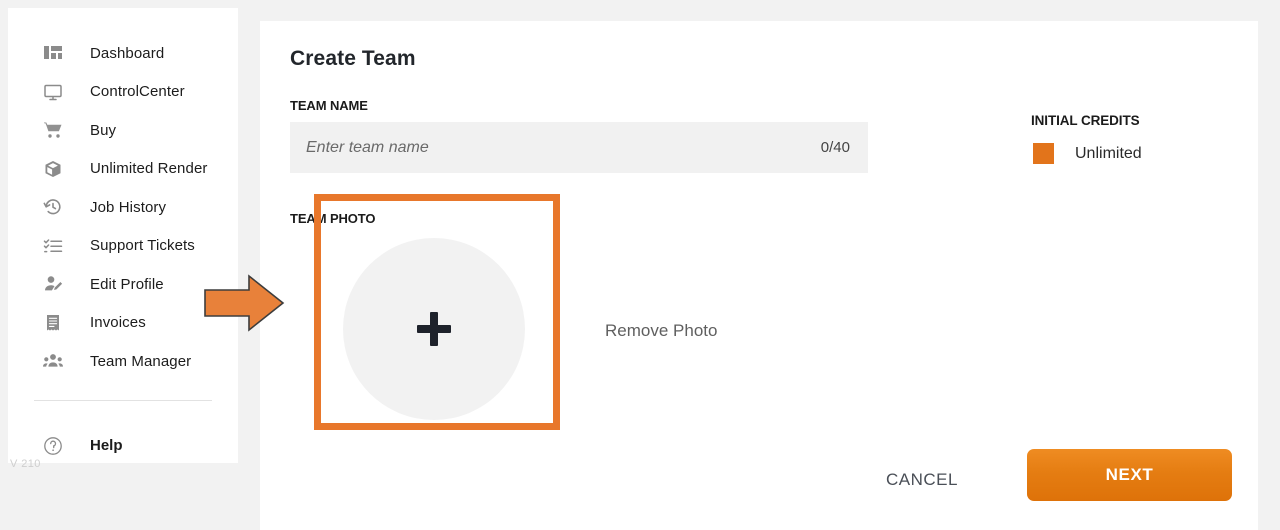 The height and width of the screenshot is (530, 1280). I want to click on character-counter: 0/40, so click(835, 147).